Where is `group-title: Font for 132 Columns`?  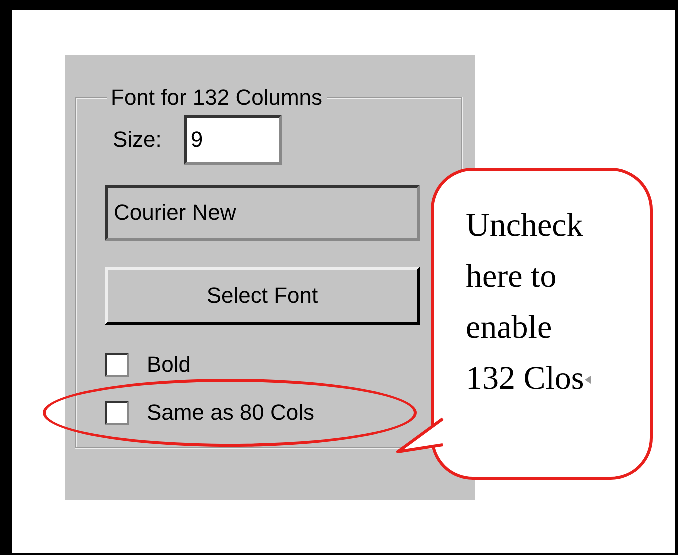
group-title: Font for 132 Columns is located at coordinates (217, 98).